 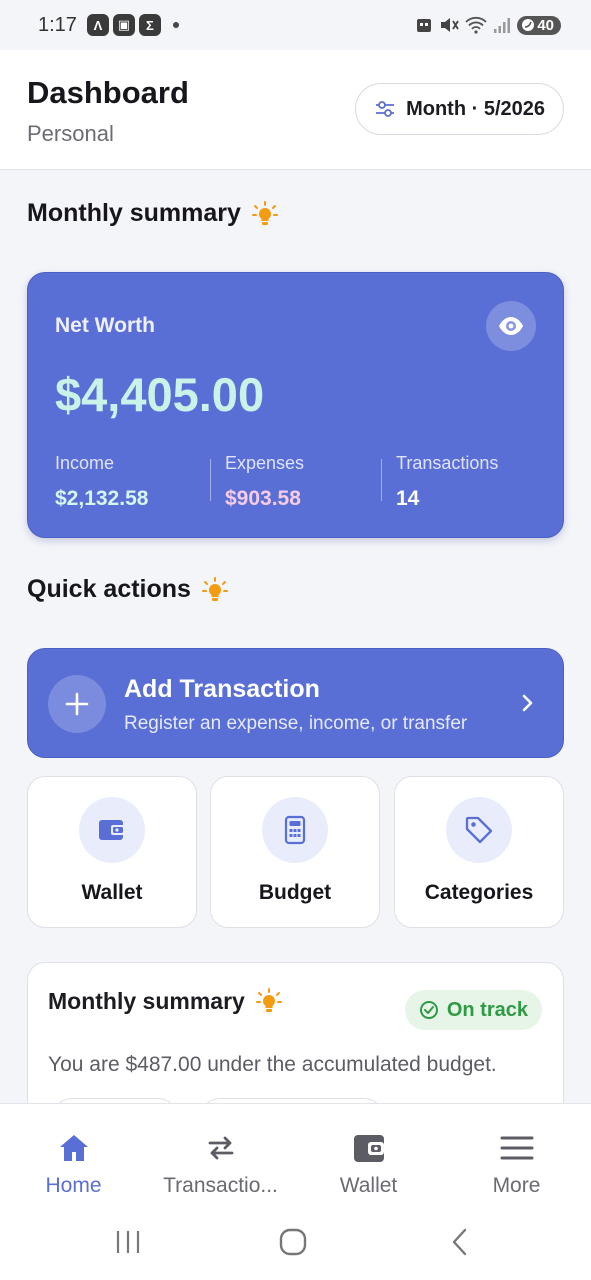 I want to click on sliders-icon, so click(x=385, y=109).